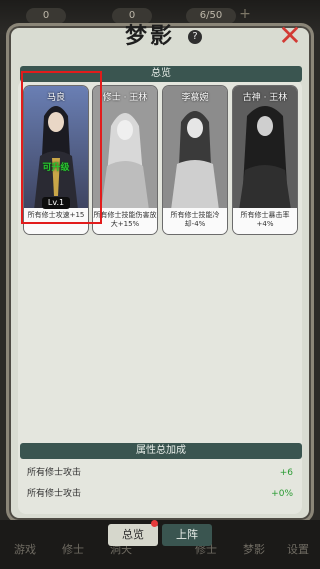 This screenshot has width=320, height=569. What do you see at coordinates (46, 16) in the screenshot?
I see `resource-counter-1: 0` at bounding box center [46, 16].